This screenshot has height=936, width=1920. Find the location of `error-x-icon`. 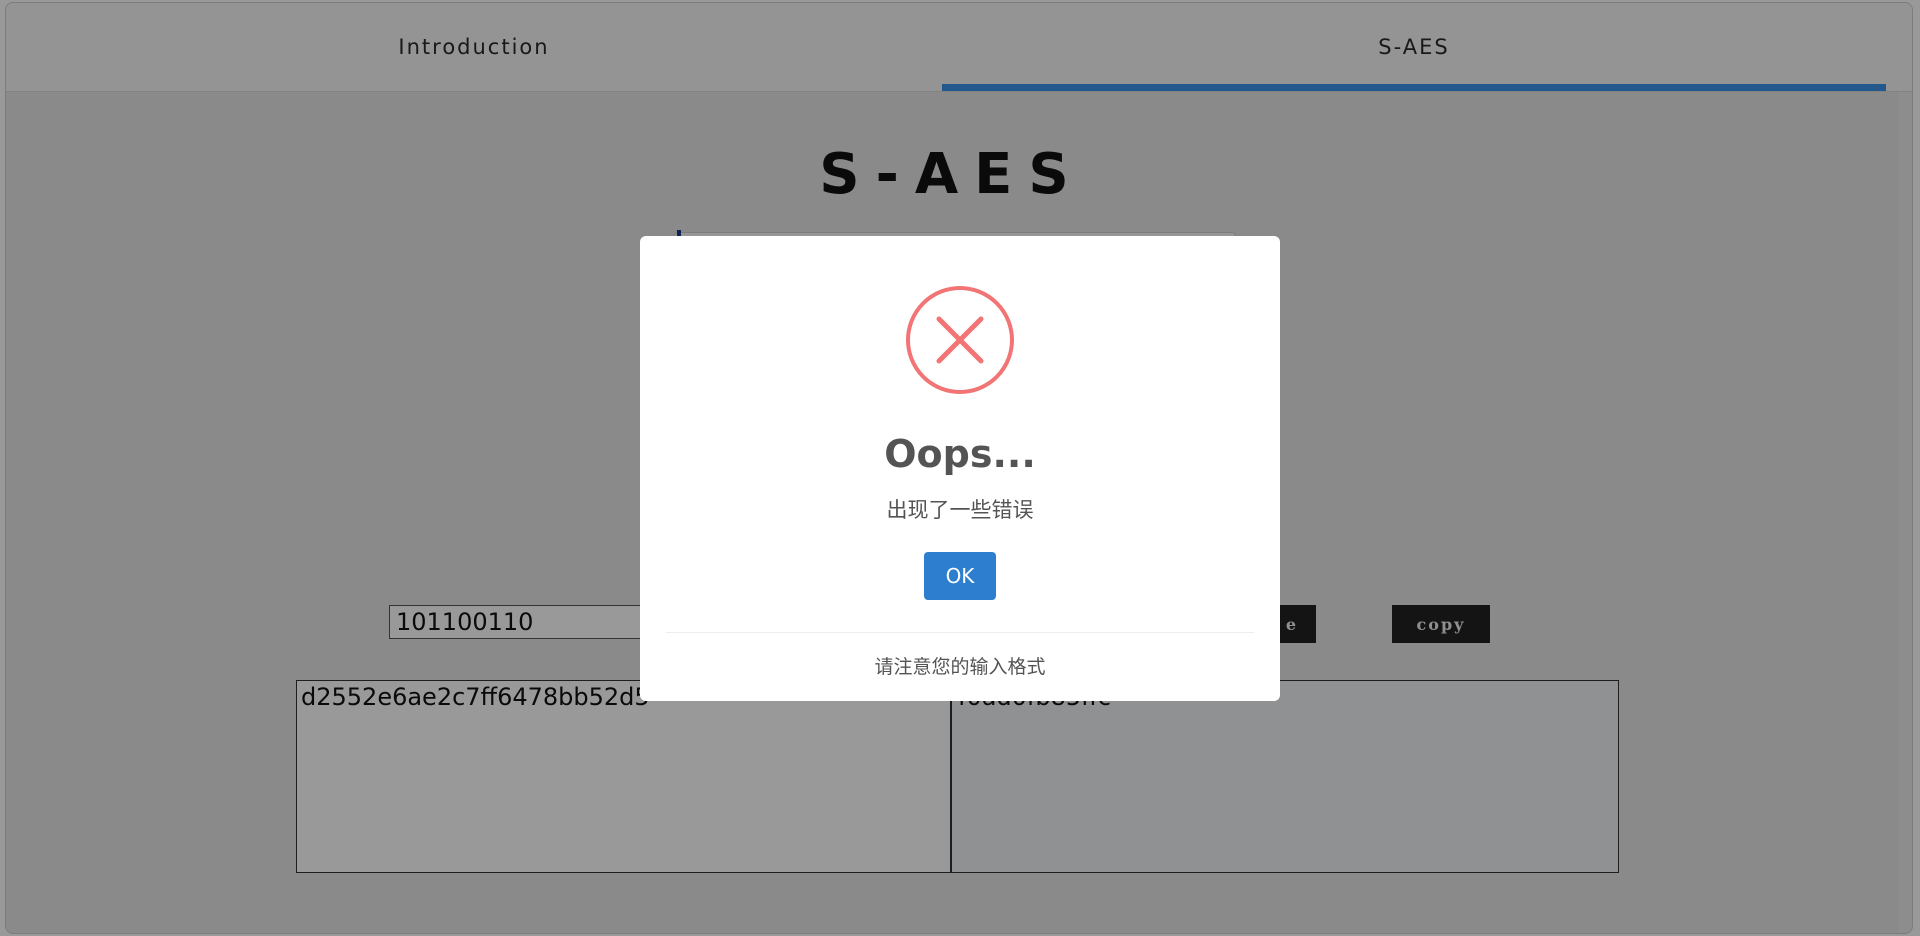

error-x-icon is located at coordinates (960, 340).